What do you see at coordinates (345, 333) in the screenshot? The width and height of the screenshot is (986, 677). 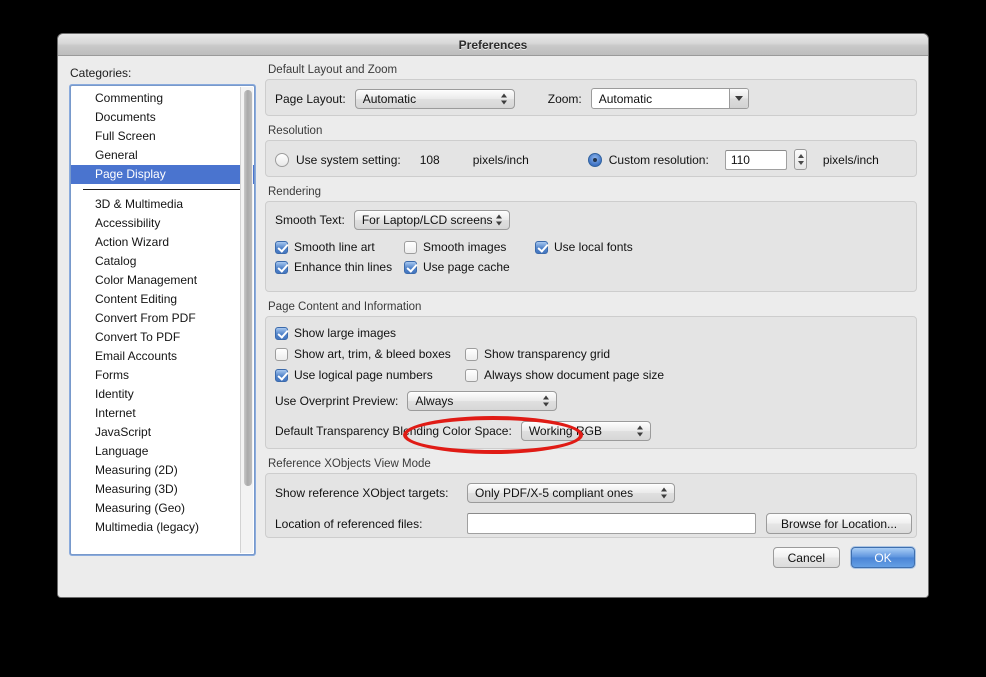 I see `checkbox-label: Show large images` at bounding box center [345, 333].